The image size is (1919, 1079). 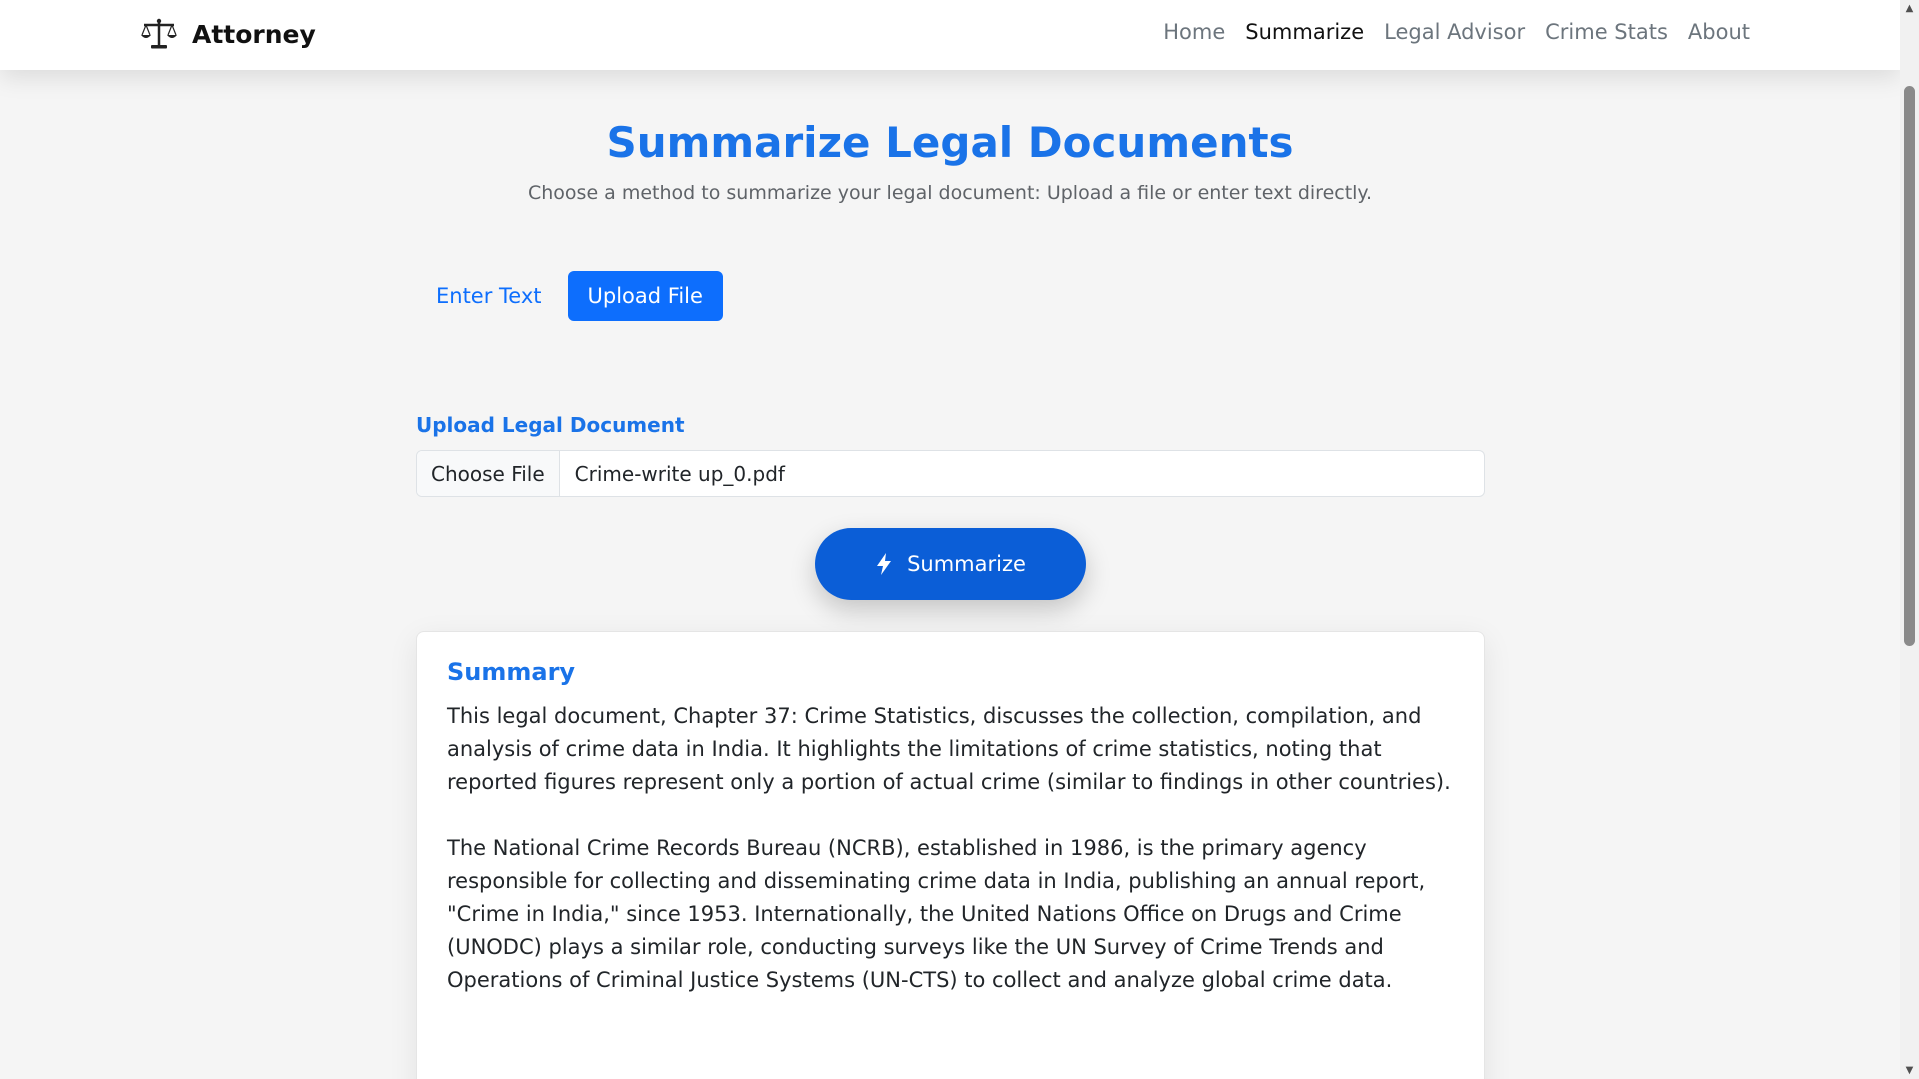 What do you see at coordinates (679, 473) in the screenshot?
I see `selected-file-name: Crime-write up_0.pdf` at bounding box center [679, 473].